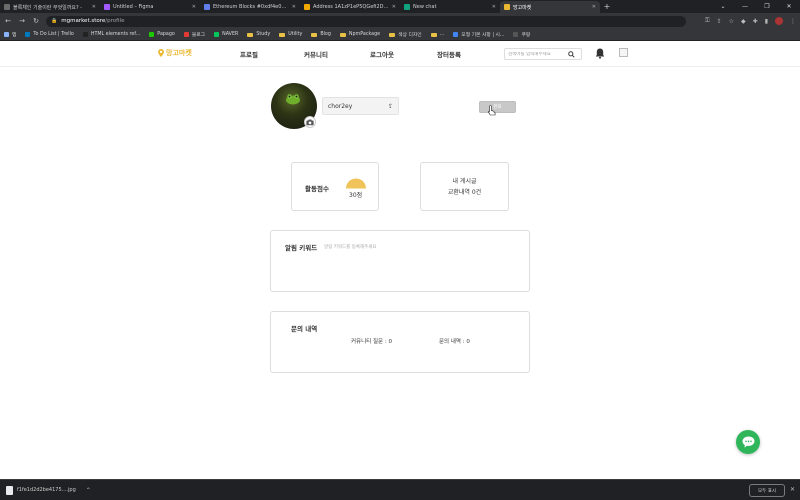 This screenshot has height=500, width=800. I want to click on apps-grid-icon, so click(6, 34).